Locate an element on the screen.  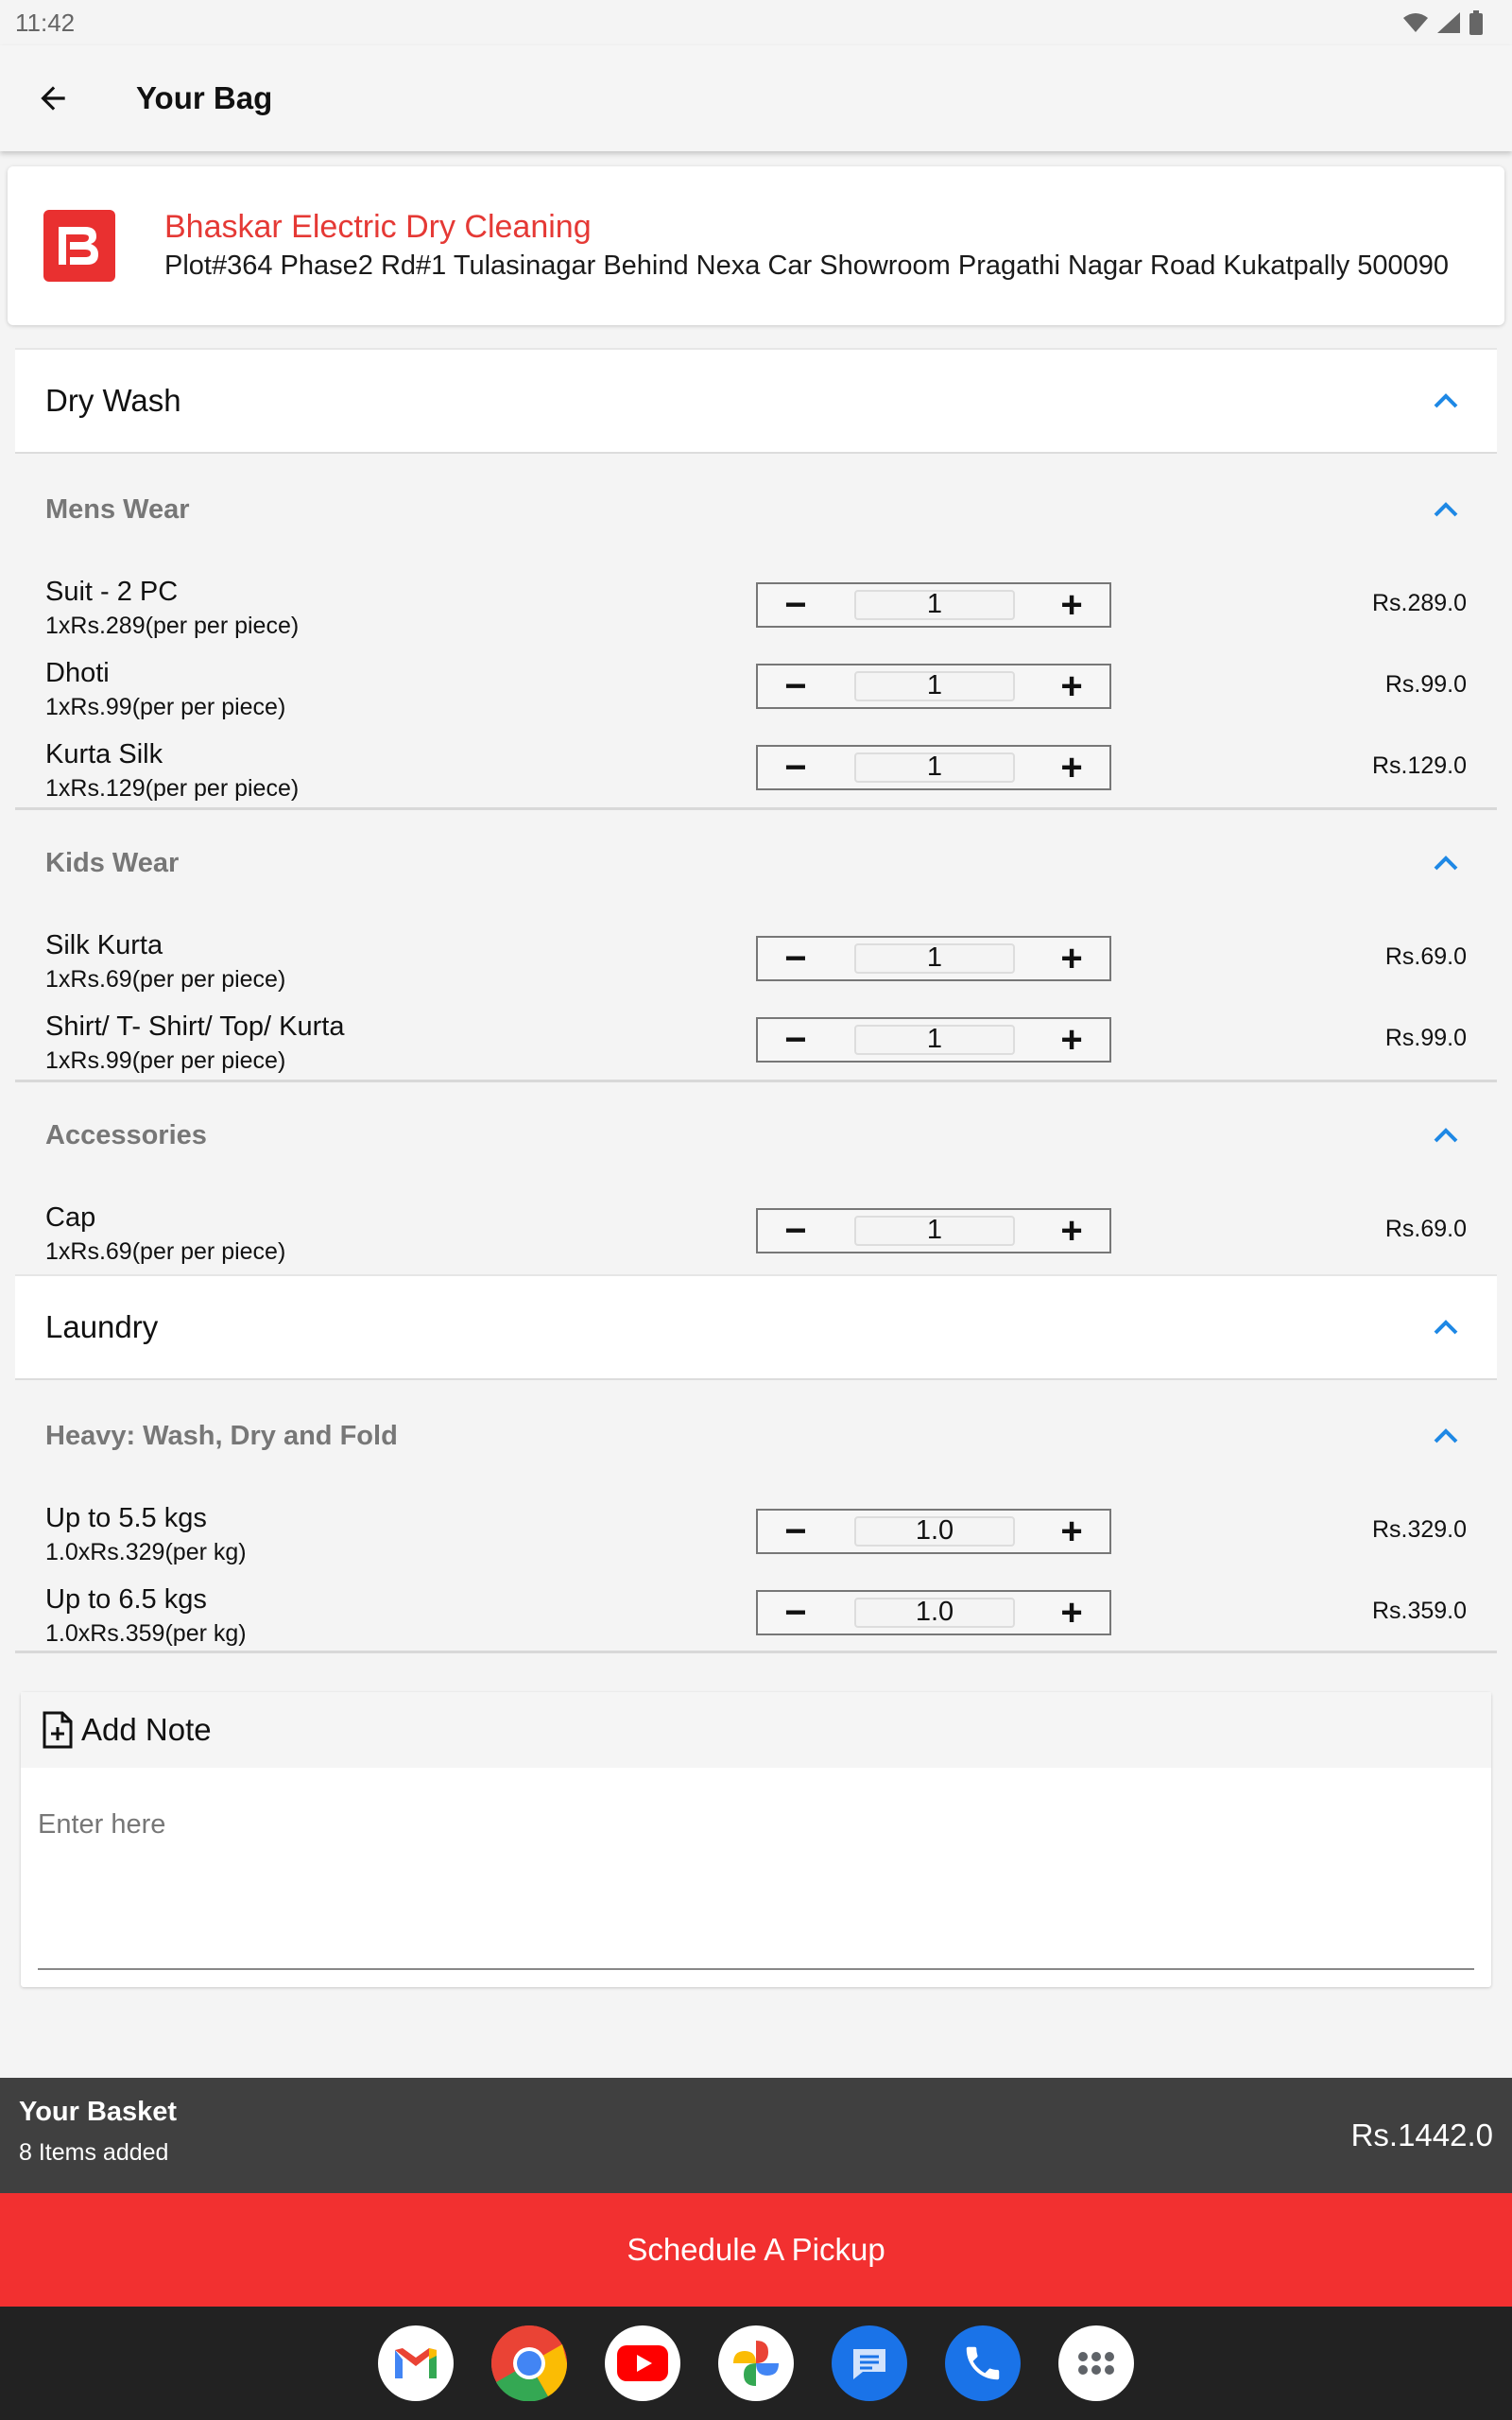
section-laundry: Laundry is located at coordinates (756, 1327).